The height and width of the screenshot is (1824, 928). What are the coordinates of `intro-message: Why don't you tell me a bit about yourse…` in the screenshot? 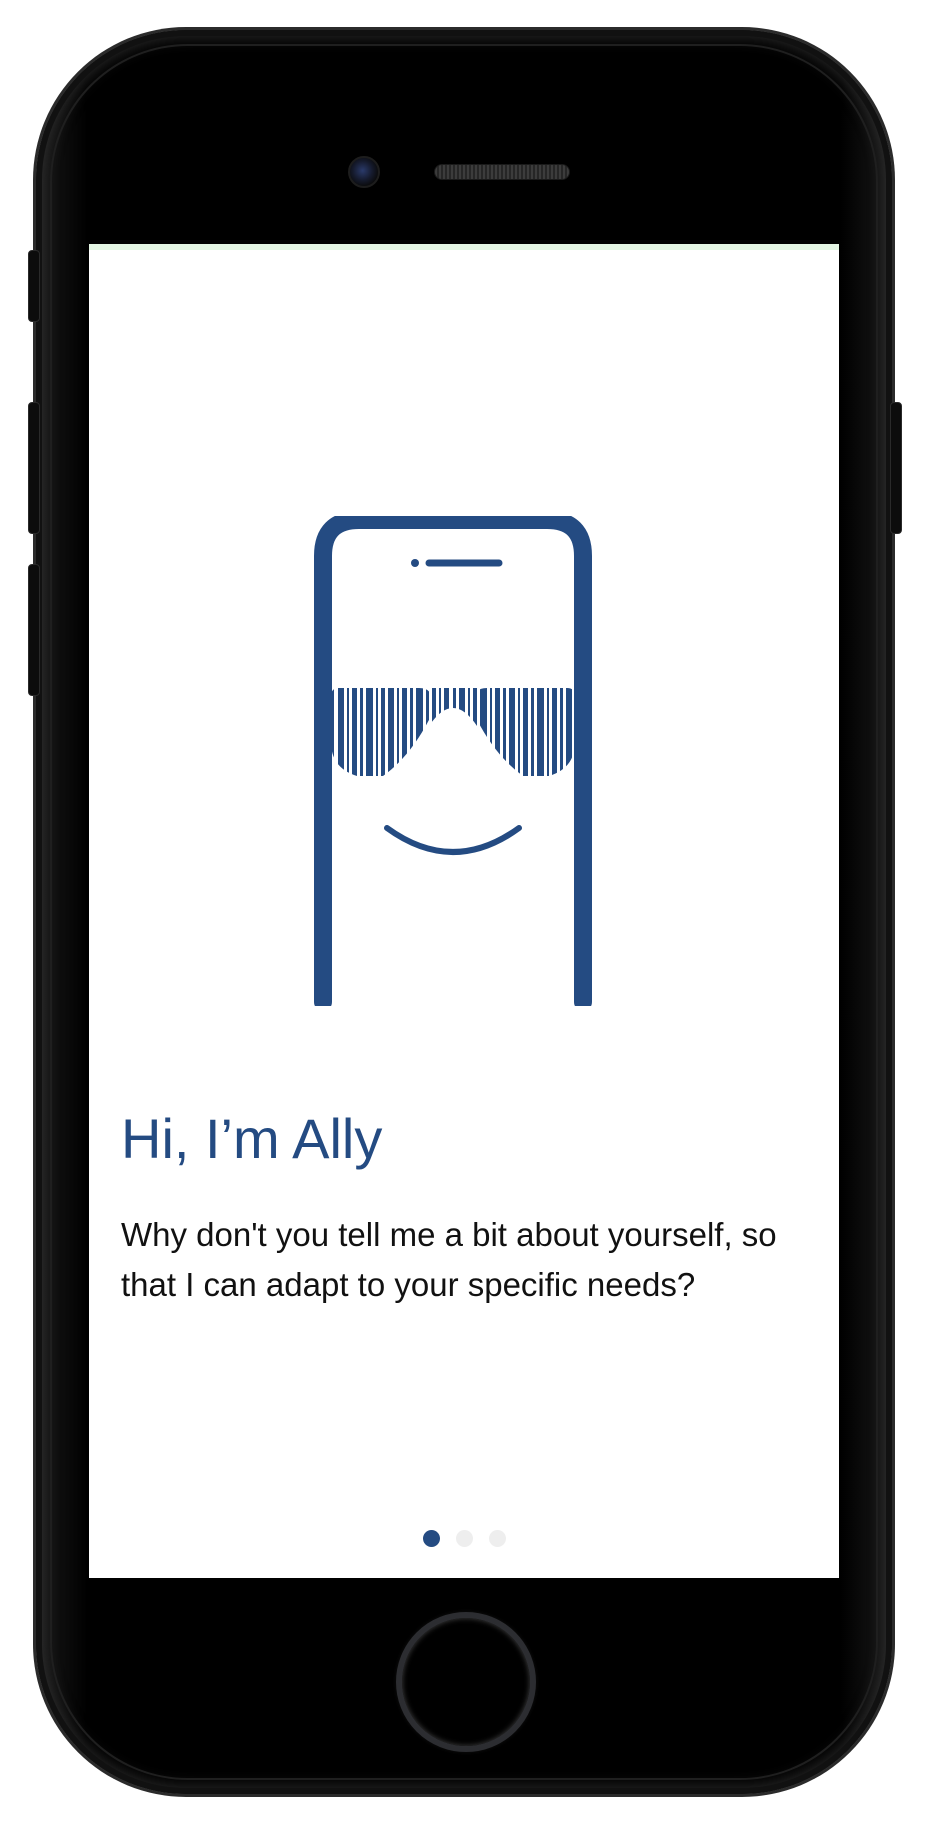 It's located at (449, 1259).